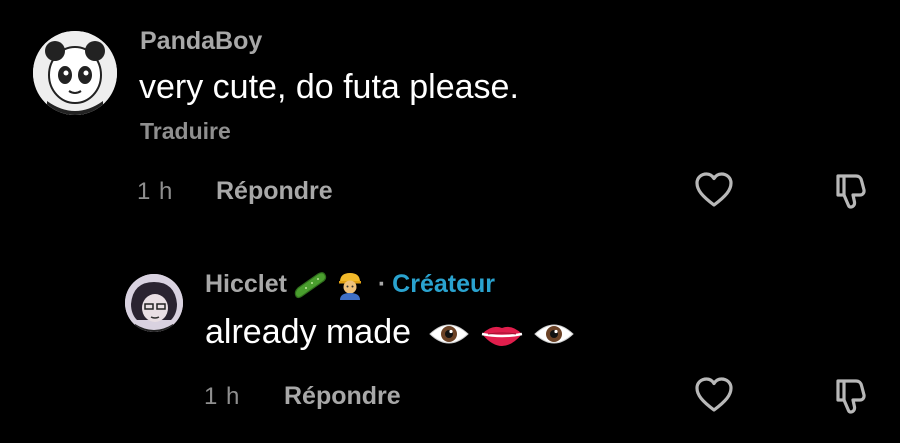  I want to click on lips-emoji, so click(502, 336).